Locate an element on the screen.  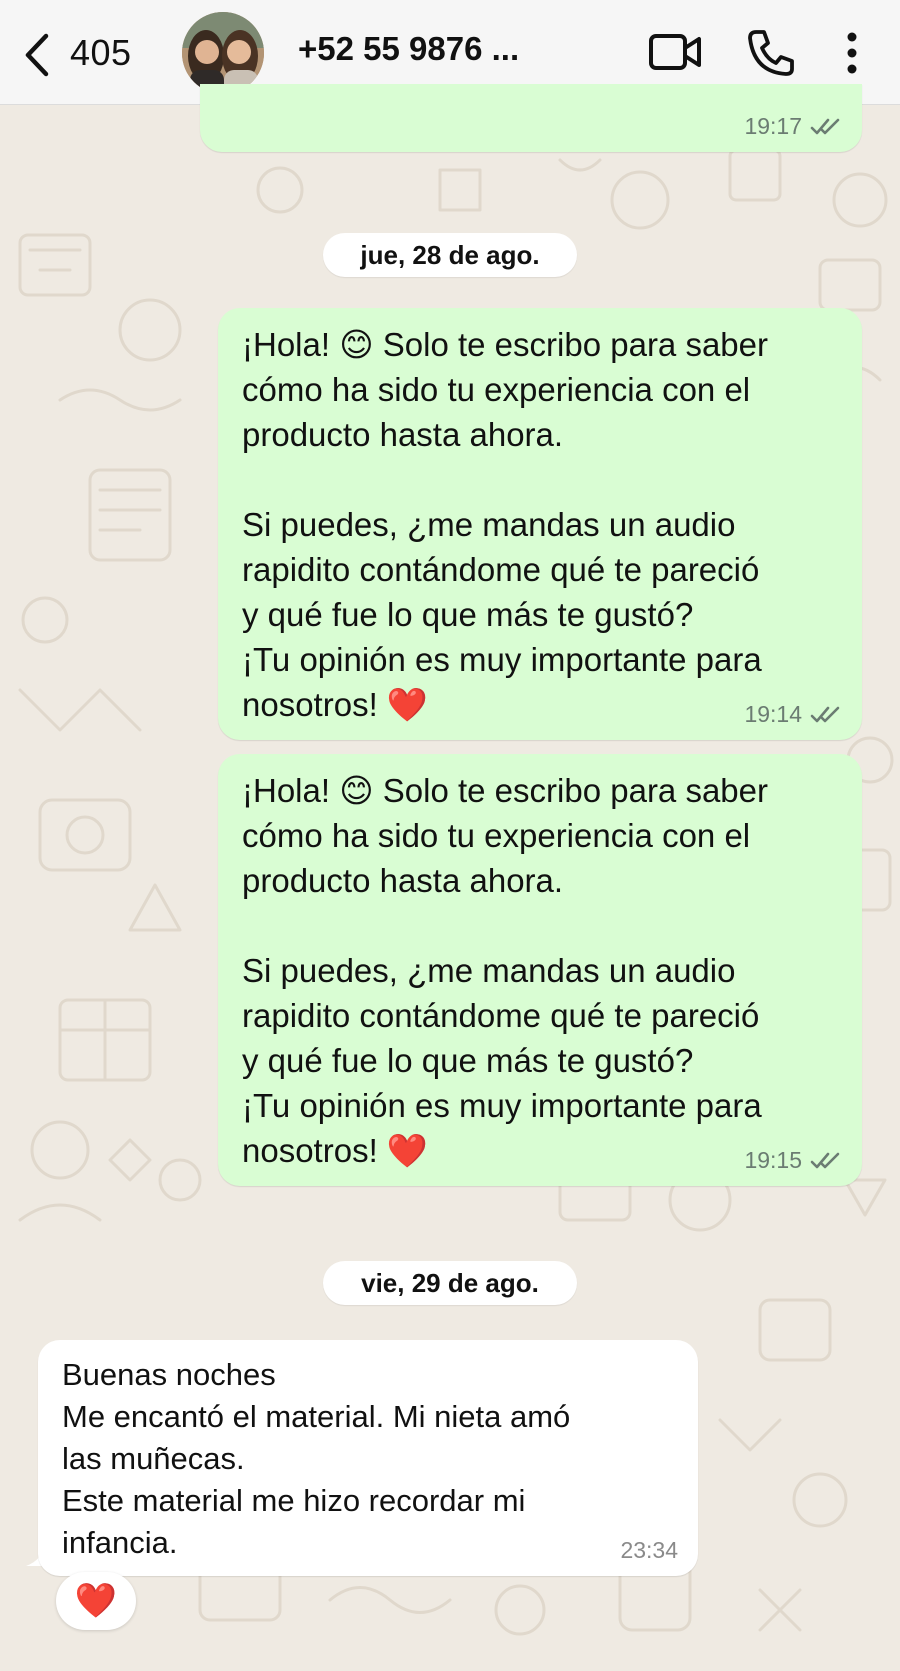
message-meta: 19:15 is located at coordinates (793, 1160).